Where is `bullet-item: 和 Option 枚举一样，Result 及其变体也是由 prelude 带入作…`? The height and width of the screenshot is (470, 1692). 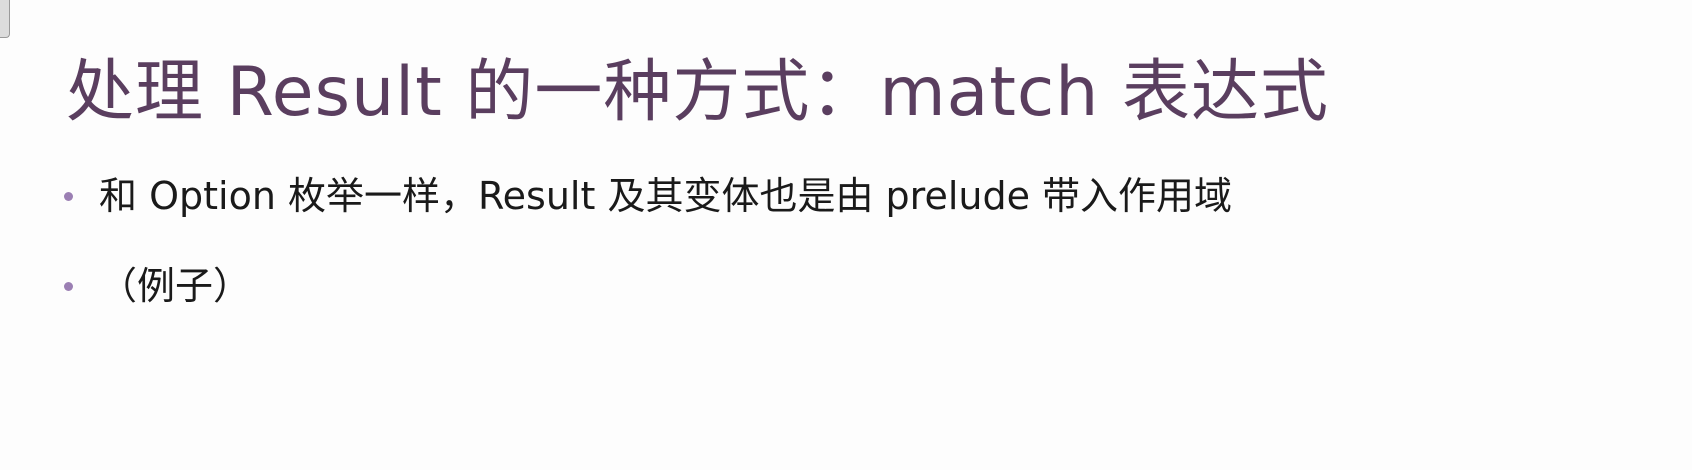
bullet-item: 和 Option 枚举一样，Result 及其变体也是由 prelude 带入作… is located at coordinates (648, 196).